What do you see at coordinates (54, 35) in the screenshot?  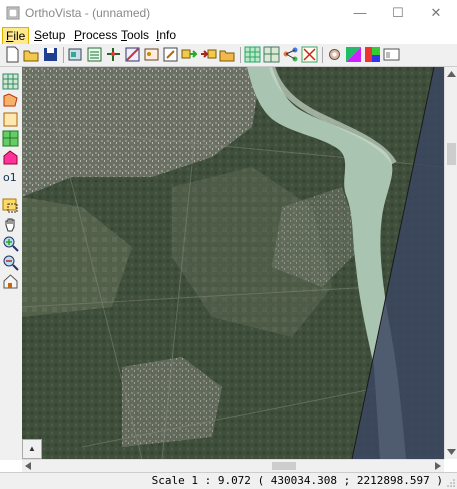 I see `menu-setup-label: etup` at bounding box center [54, 35].